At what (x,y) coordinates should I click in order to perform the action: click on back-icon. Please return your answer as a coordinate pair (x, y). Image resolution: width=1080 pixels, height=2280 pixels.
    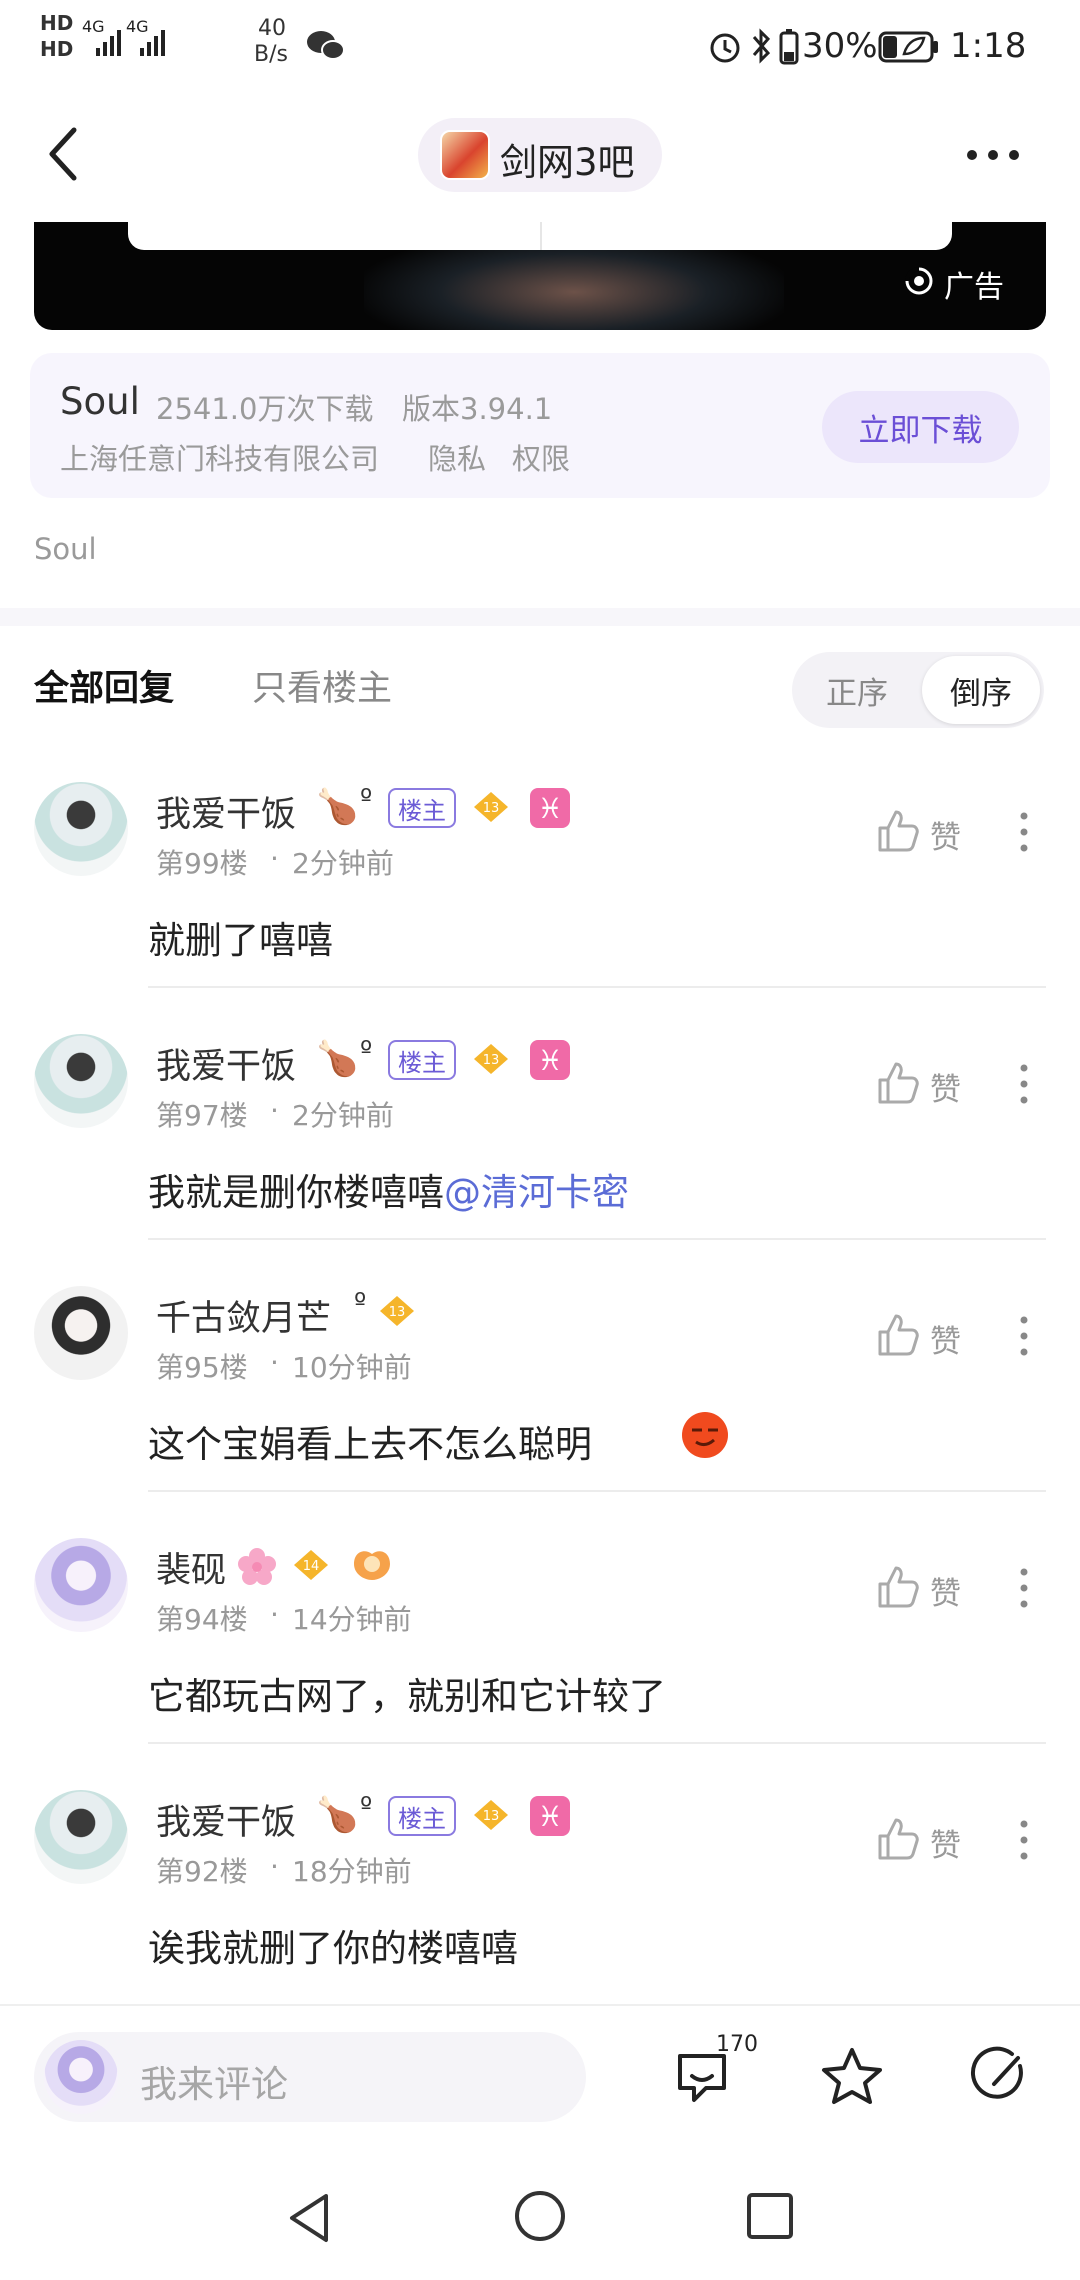
    Looking at the image, I should click on (64, 154).